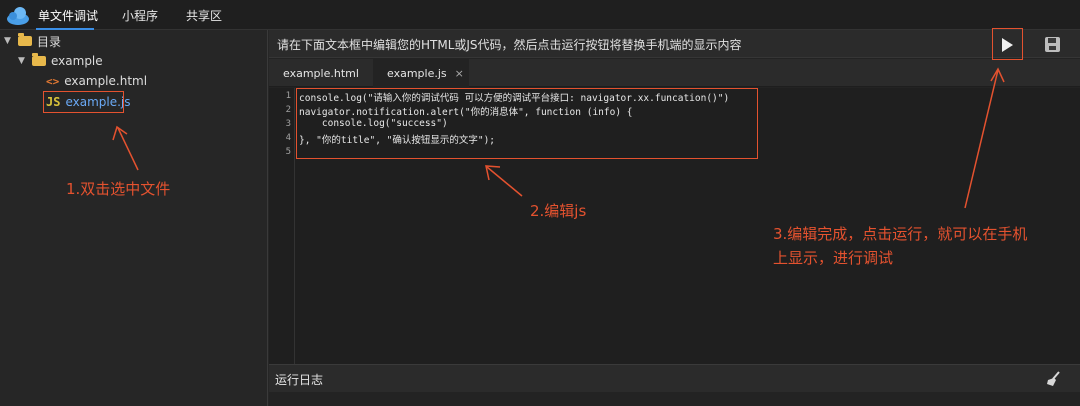  What do you see at coordinates (118, 189) in the screenshot?
I see `annotation-step1: 1.双击选中文件` at bounding box center [118, 189].